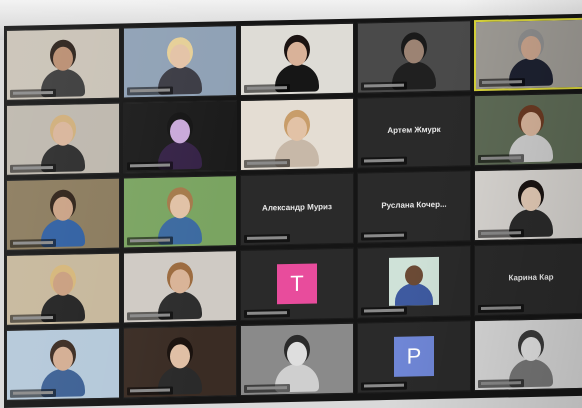  I want to click on participant-tile: Артем Жмурк, so click(414, 132).